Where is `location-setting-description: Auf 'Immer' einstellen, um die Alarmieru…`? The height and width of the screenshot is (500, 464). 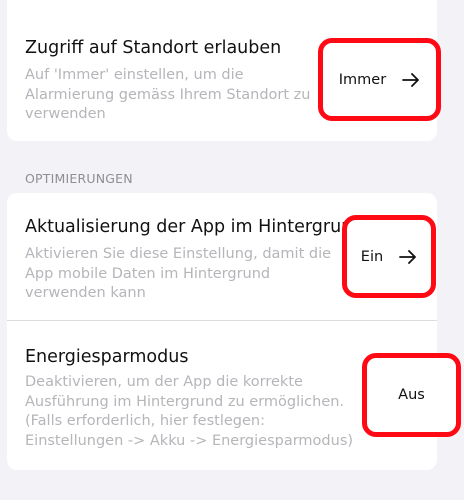
location-setting-description: Auf 'Immer' einstellen, um die Alarmieru… is located at coordinates (168, 94).